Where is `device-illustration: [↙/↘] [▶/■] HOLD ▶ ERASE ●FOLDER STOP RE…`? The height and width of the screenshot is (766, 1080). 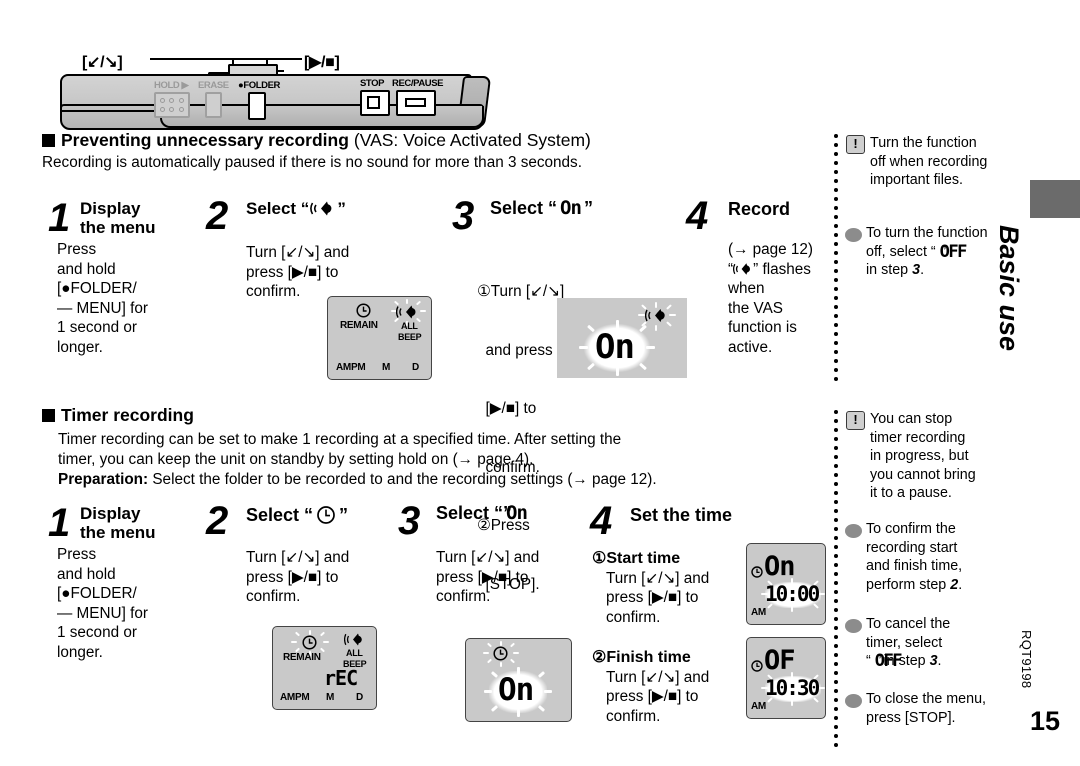 device-illustration: [↙/↘] [▶/■] HOLD ▶ ERASE ●FOLDER STOP RE… is located at coordinates (272, 76).